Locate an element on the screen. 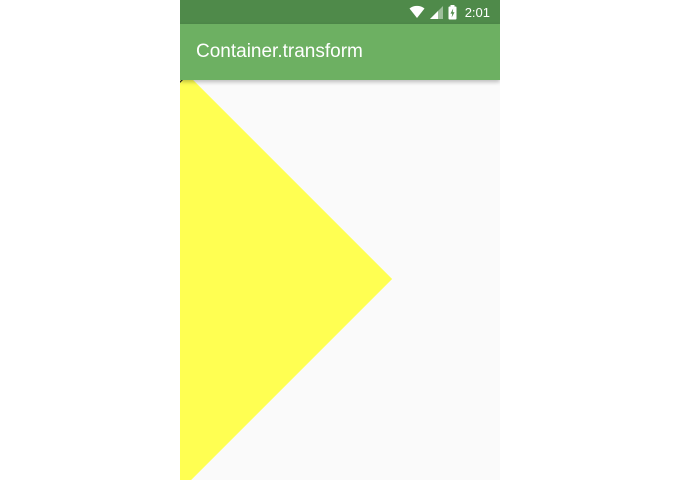  app-bar-title: Container.transform is located at coordinates (279, 51).